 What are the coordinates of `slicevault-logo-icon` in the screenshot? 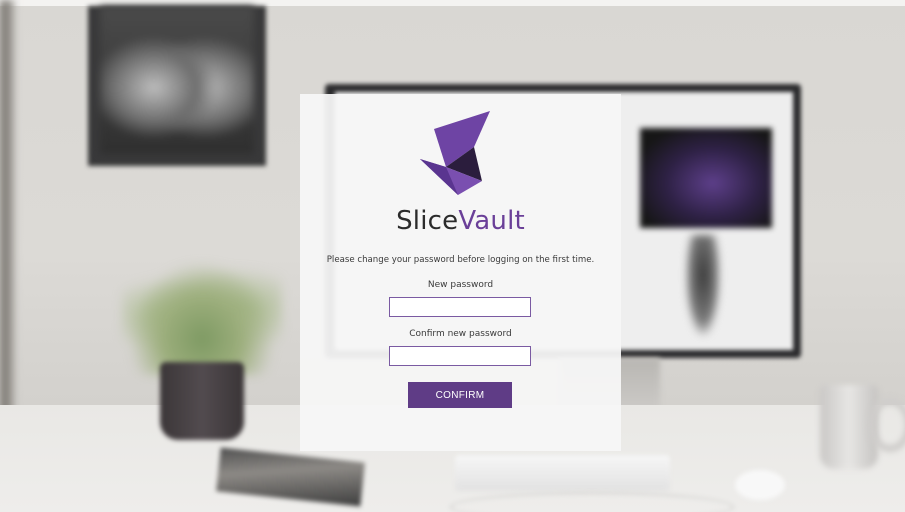 It's located at (455, 153).